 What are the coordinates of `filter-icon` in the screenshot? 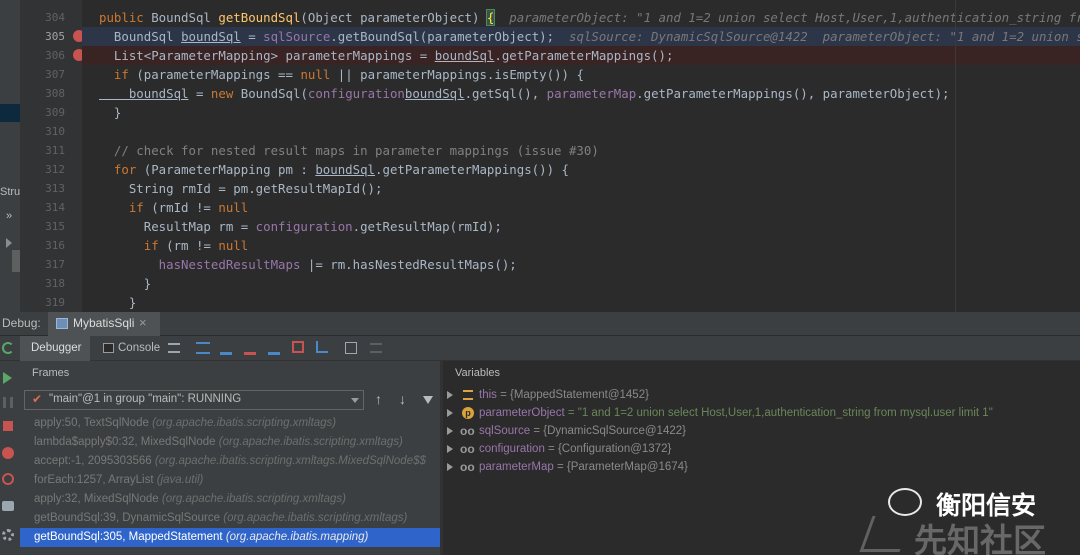 It's located at (428, 400).